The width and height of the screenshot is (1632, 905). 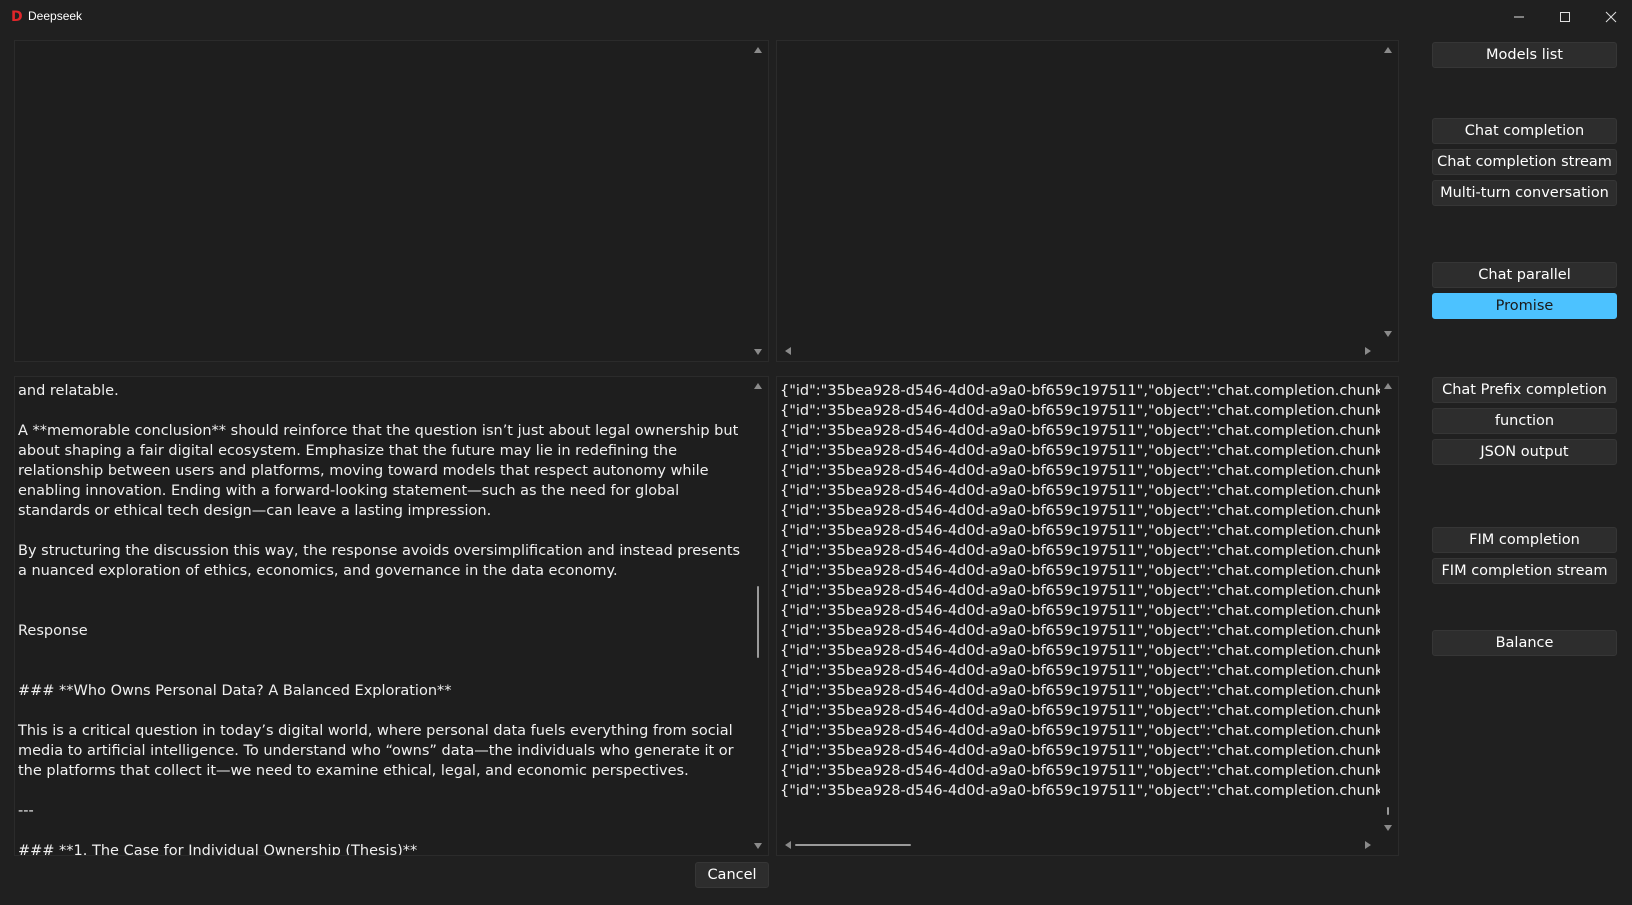 What do you see at coordinates (1087, 201) in the screenshot?
I see `top-output-pane` at bounding box center [1087, 201].